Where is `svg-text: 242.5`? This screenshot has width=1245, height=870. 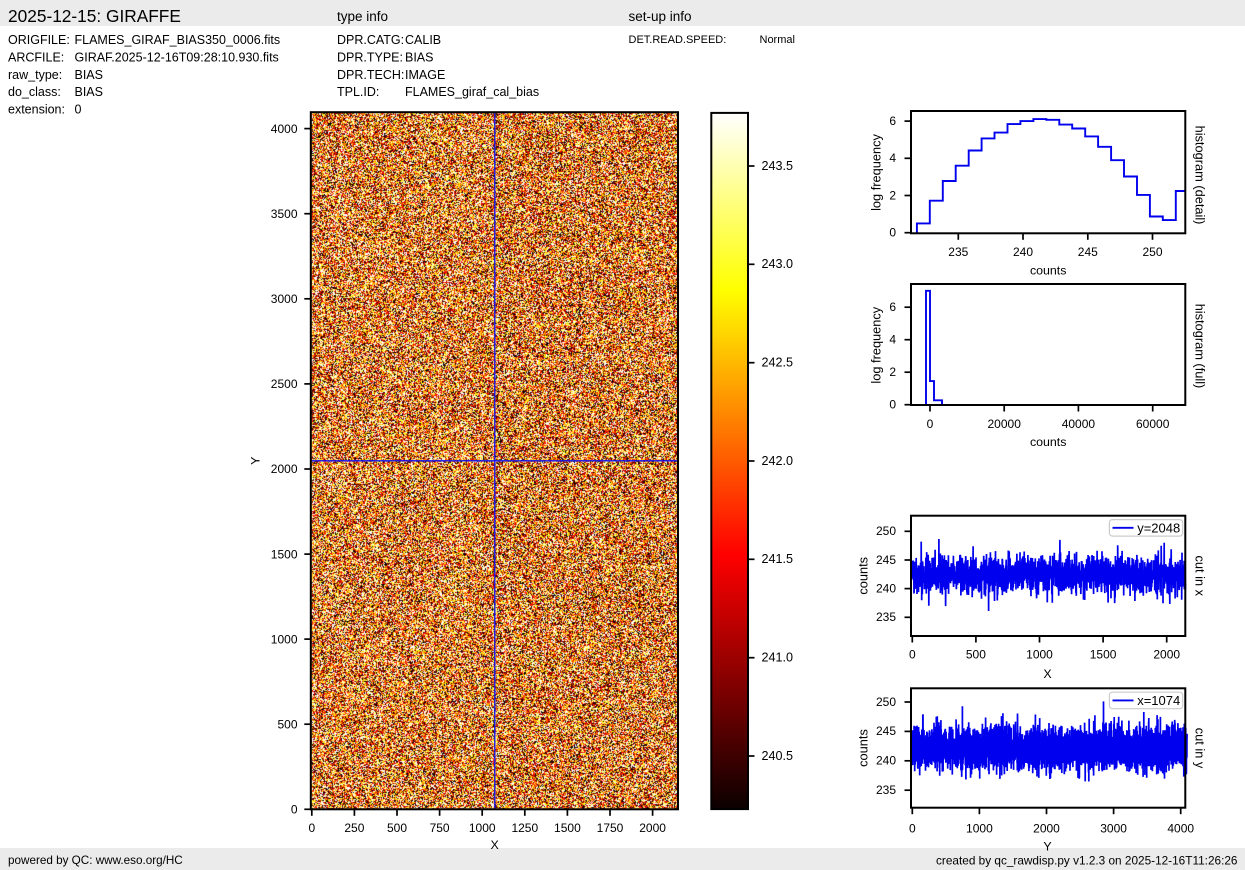 svg-text: 242.5 is located at coordinates (778, 363).